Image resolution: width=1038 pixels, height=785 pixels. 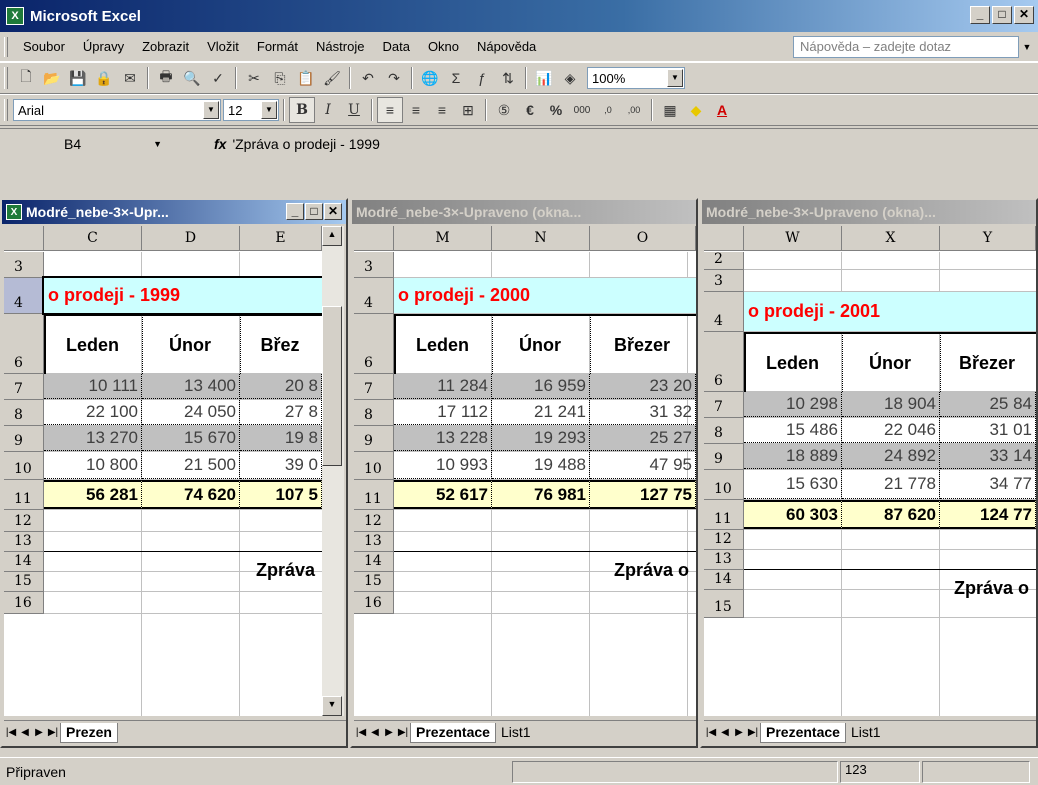 What do you see at coordinates (556, 110) in the screenshot?
I see `percent-button: %` at bounding box center [556, 110].